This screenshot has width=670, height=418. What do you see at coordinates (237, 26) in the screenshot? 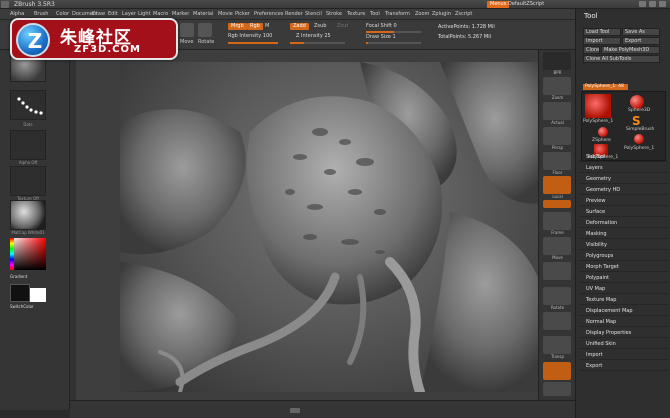
I see `mrgb-button: Mrgb` at bounding box center [237, 26].